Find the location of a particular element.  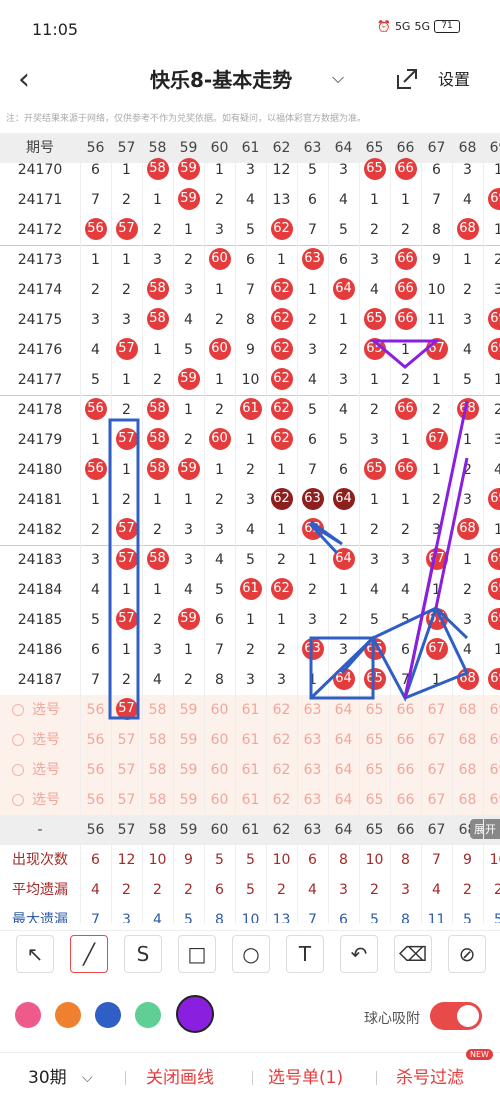

line-tool: ╱ is located at coordinates (89, 954).